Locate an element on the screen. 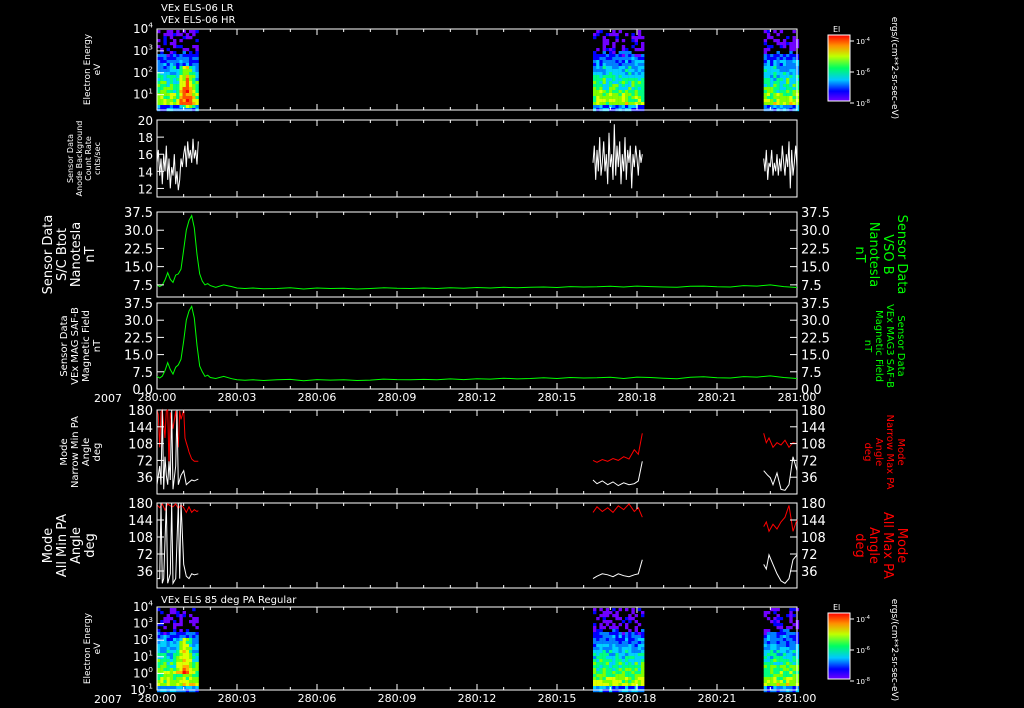 Image resolution: width=1024 pixels, height=708 pixels. y-tick-label-right: 108 is located at coordinates (813, 538).